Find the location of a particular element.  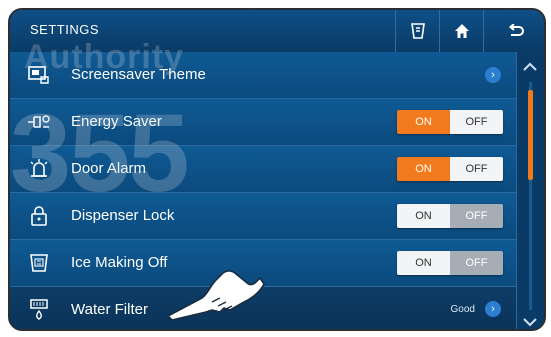

setting-row-door-alarm: Door Alarm ON OFF is located at coordinates (264, 169).